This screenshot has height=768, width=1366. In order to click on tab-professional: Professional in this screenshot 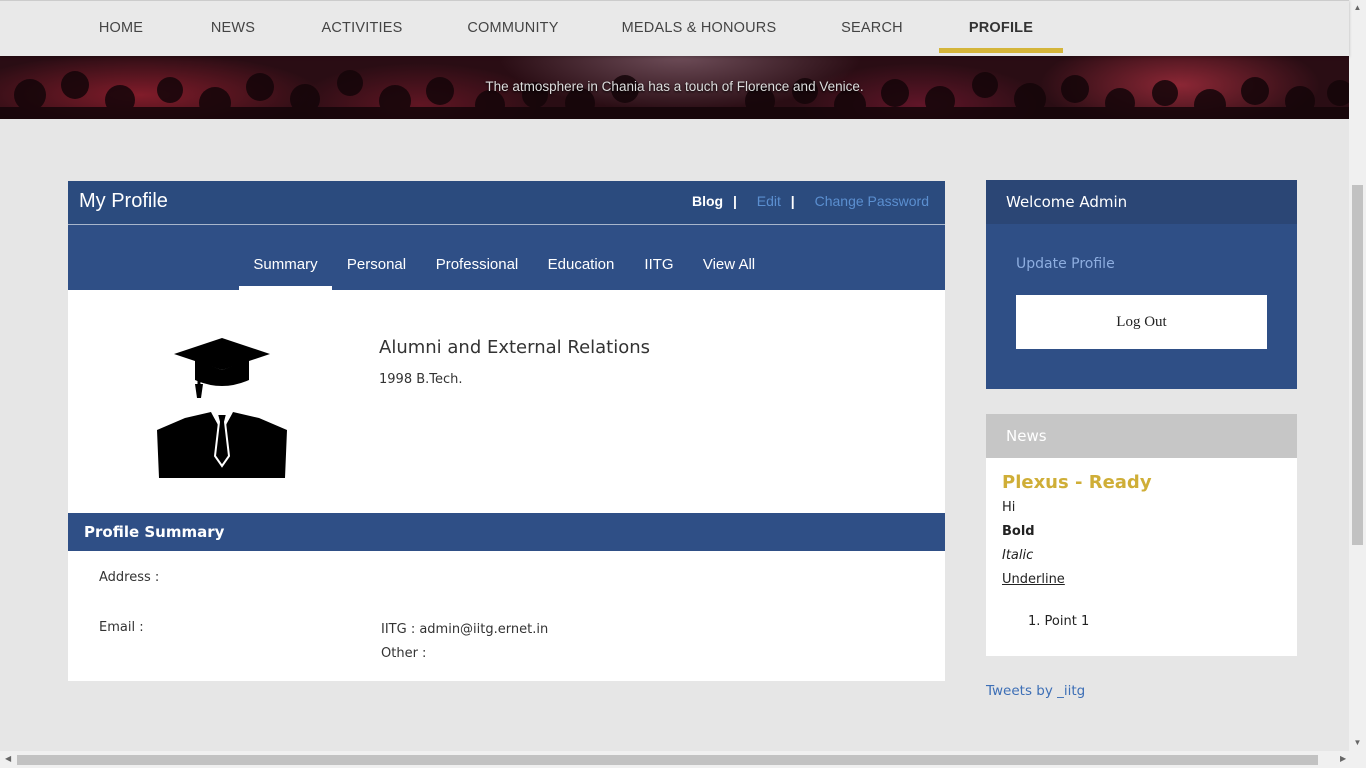, I will do `click(477, 257)`.